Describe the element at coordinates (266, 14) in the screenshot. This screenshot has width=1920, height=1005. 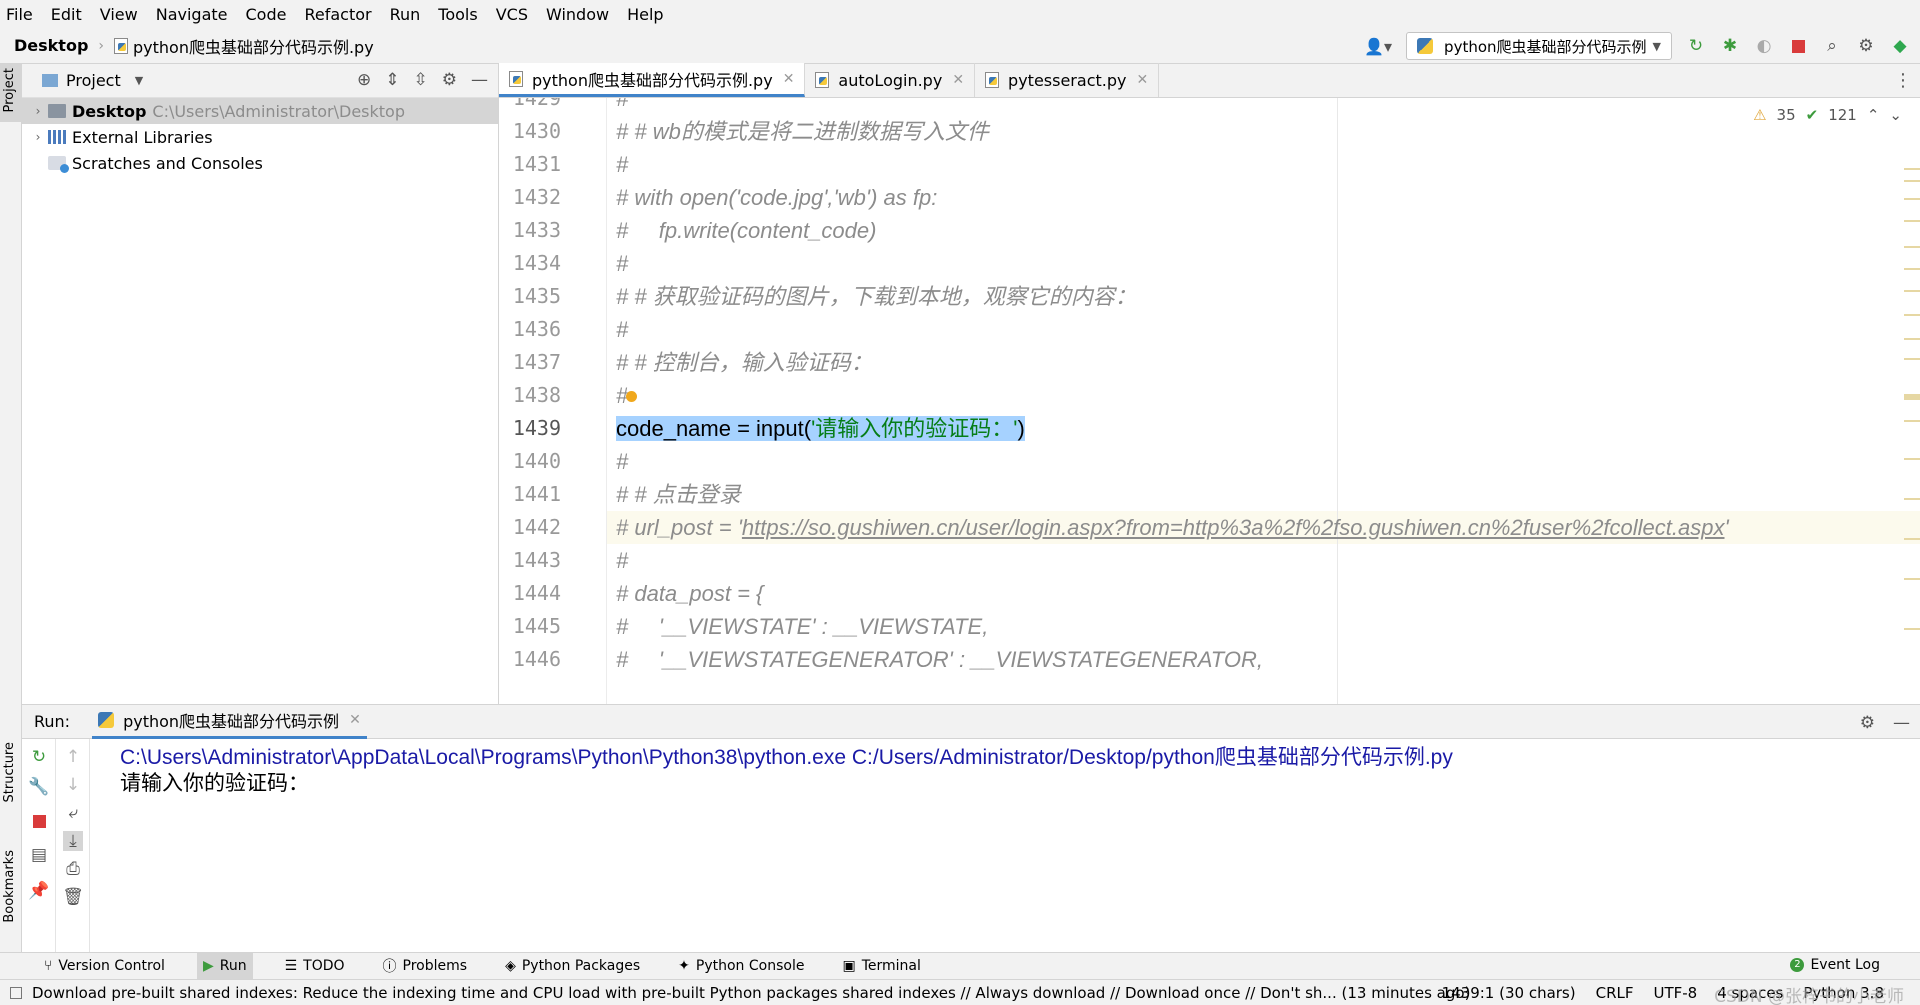
I see `menu-code: Code` at that location.